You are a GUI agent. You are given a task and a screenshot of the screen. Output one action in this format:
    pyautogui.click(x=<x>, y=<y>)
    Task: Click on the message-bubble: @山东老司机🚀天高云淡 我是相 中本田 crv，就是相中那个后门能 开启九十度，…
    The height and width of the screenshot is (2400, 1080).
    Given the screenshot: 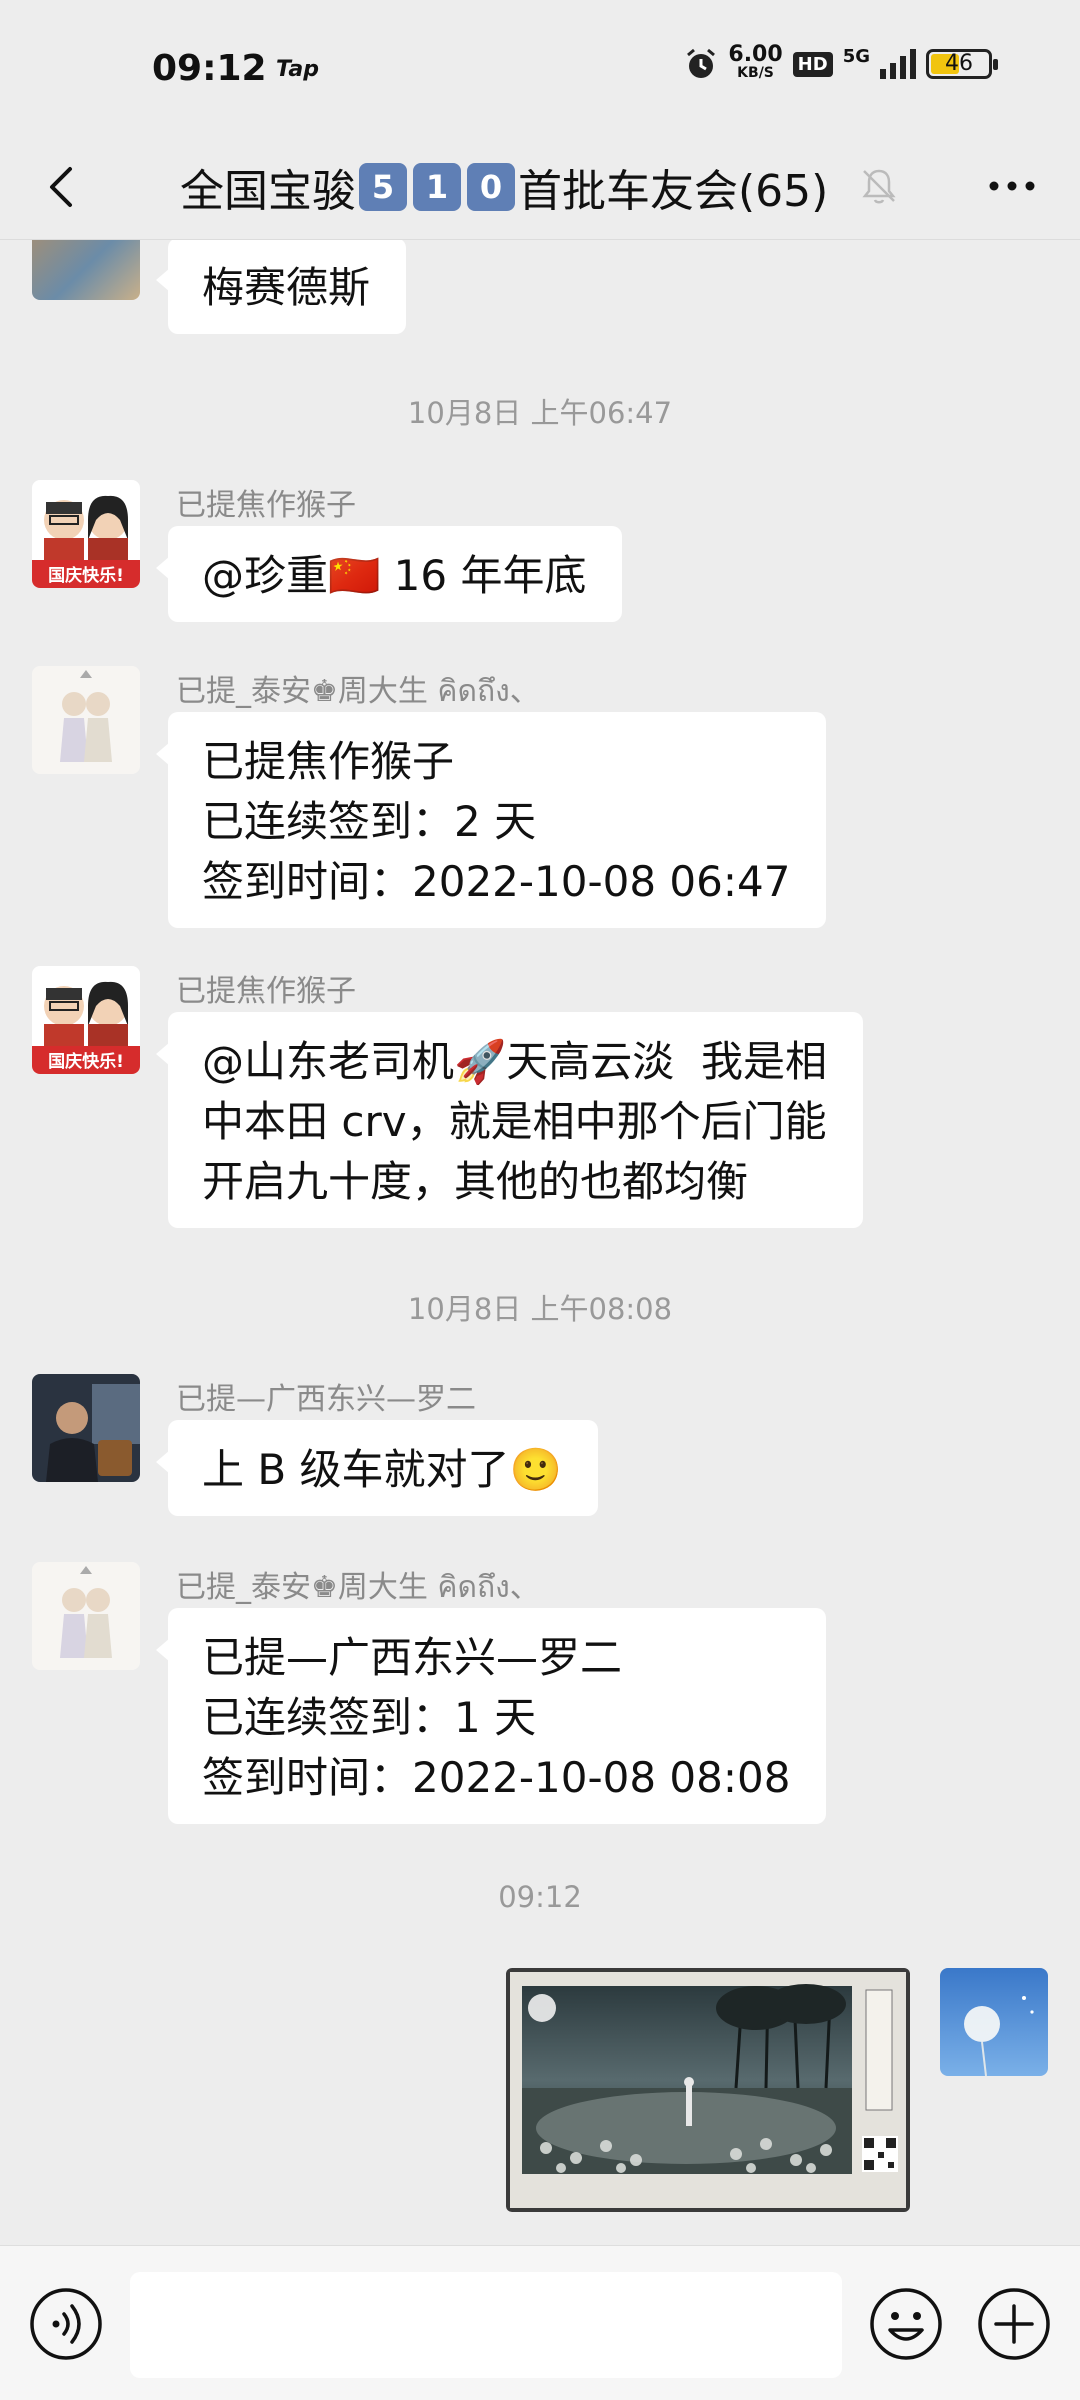 What is the action you would take?
    pyautogui.click(x=509, y=1120)
    